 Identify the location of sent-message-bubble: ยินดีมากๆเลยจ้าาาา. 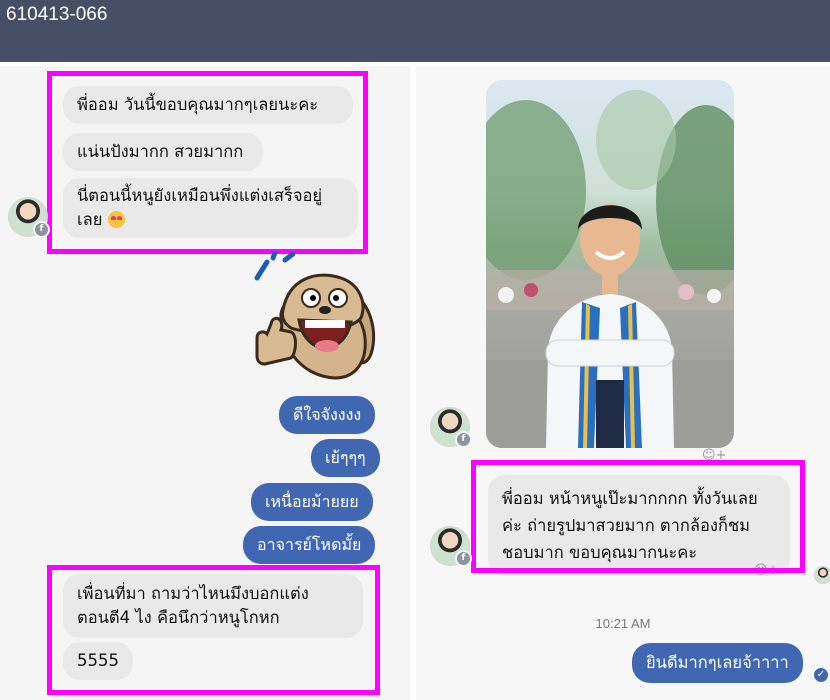
(717, 663).